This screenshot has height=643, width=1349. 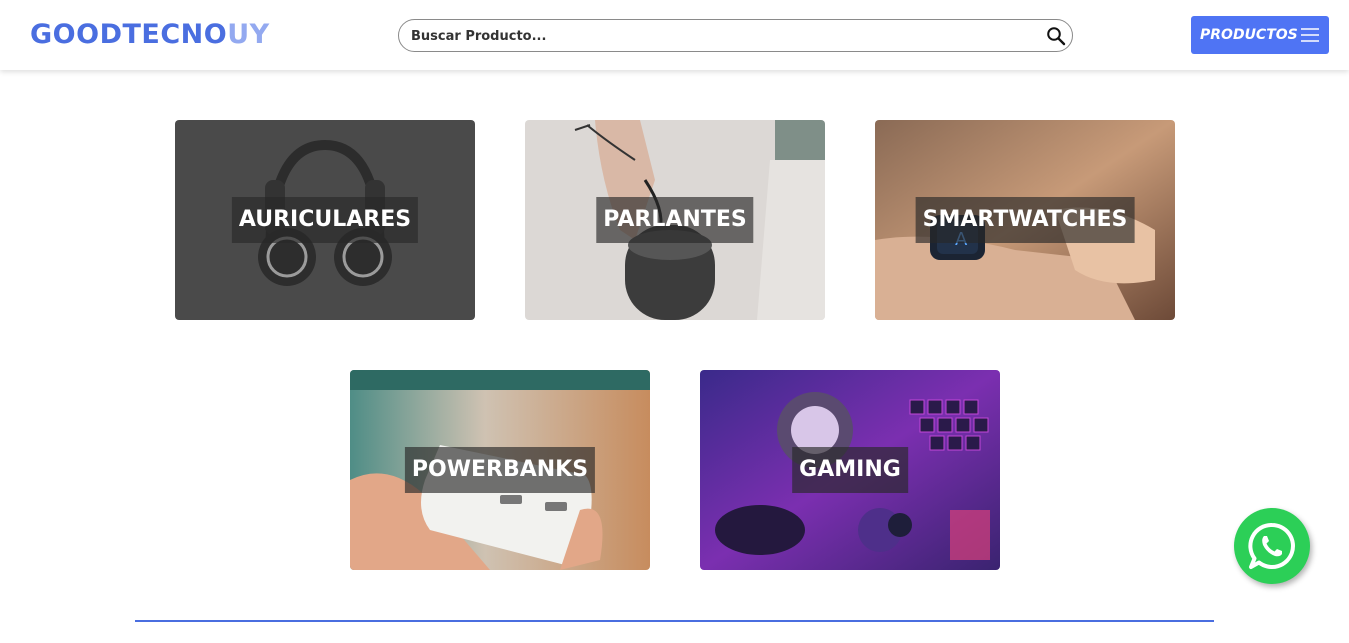 I want to click on category-label: AURICULARES, so click(x=325, y=220).